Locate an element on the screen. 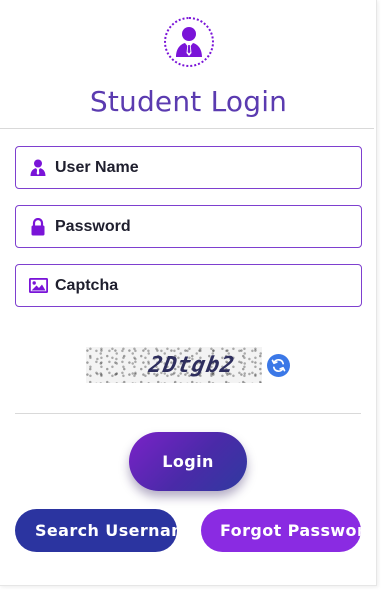 The image size is (381, 590). forgot-password-button: Forgot Password is located at coordinates (281, 530).